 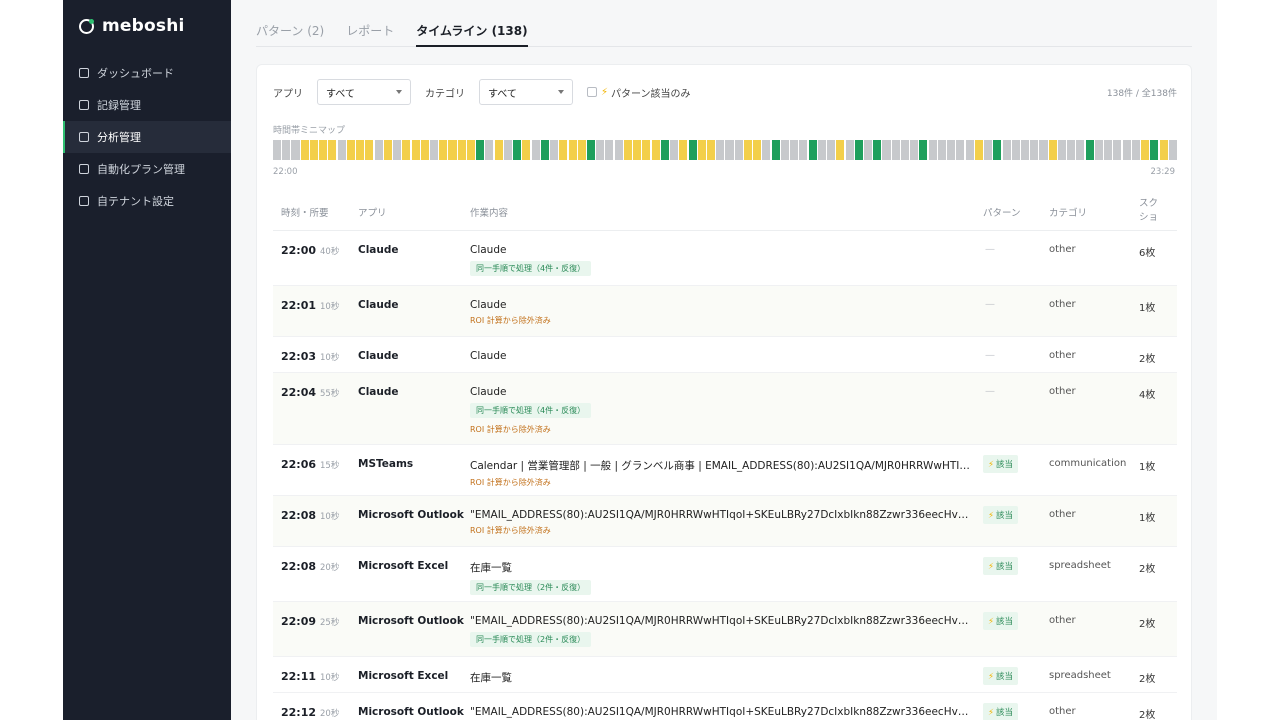 What do you see at coordinates (1068, 212) in the screenshot?
I see `header-category: カテゴリ` at bounding box center [1068, 212].